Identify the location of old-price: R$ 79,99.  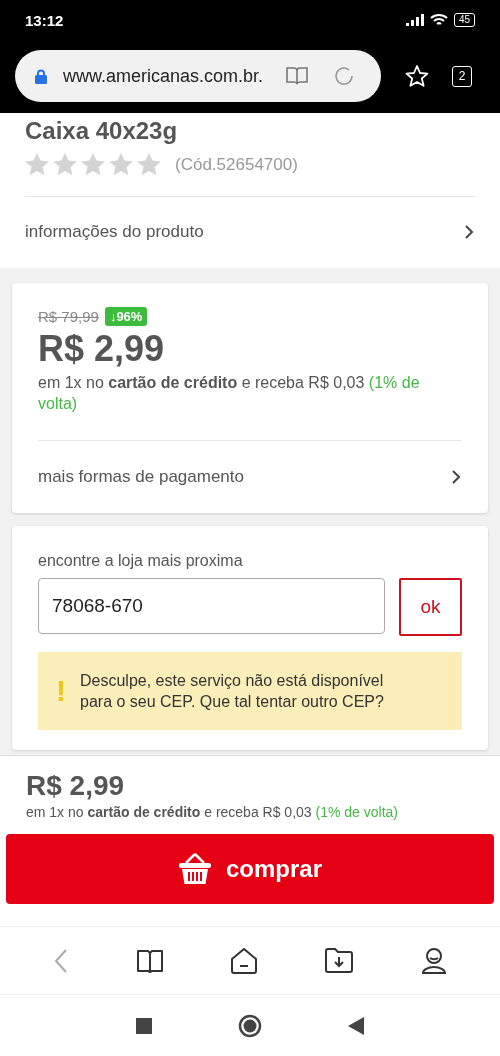
(68, 316).